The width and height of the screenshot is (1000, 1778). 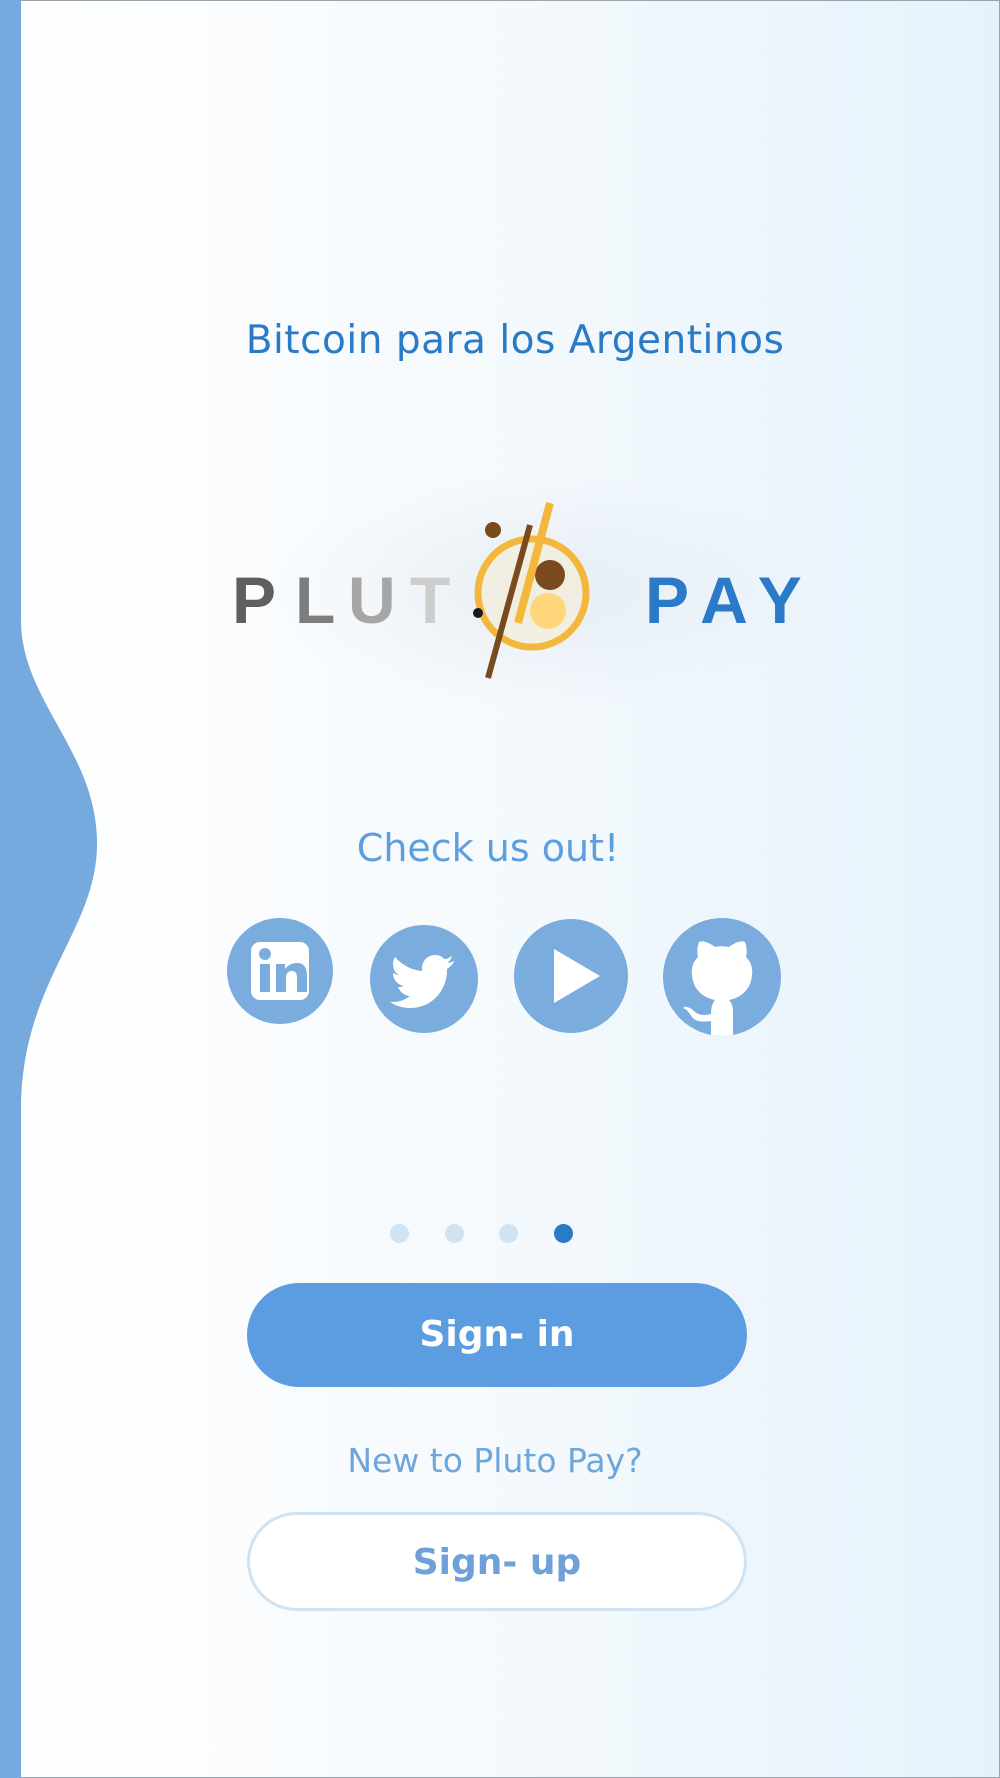 I want to click on logo-pay: PAY, so click(x=731, y=600).